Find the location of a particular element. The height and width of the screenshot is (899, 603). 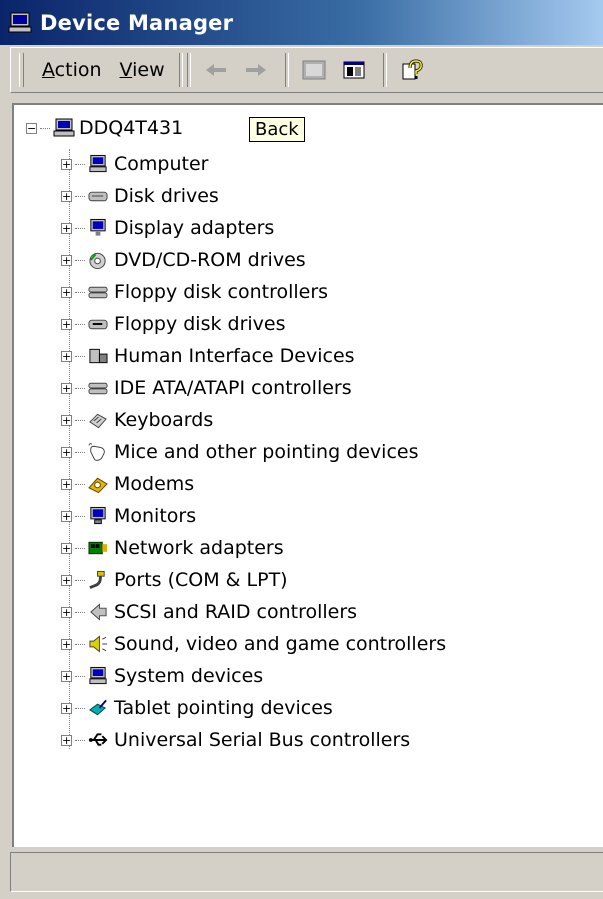

device-manager-icon is located at coordinates (21, 23).